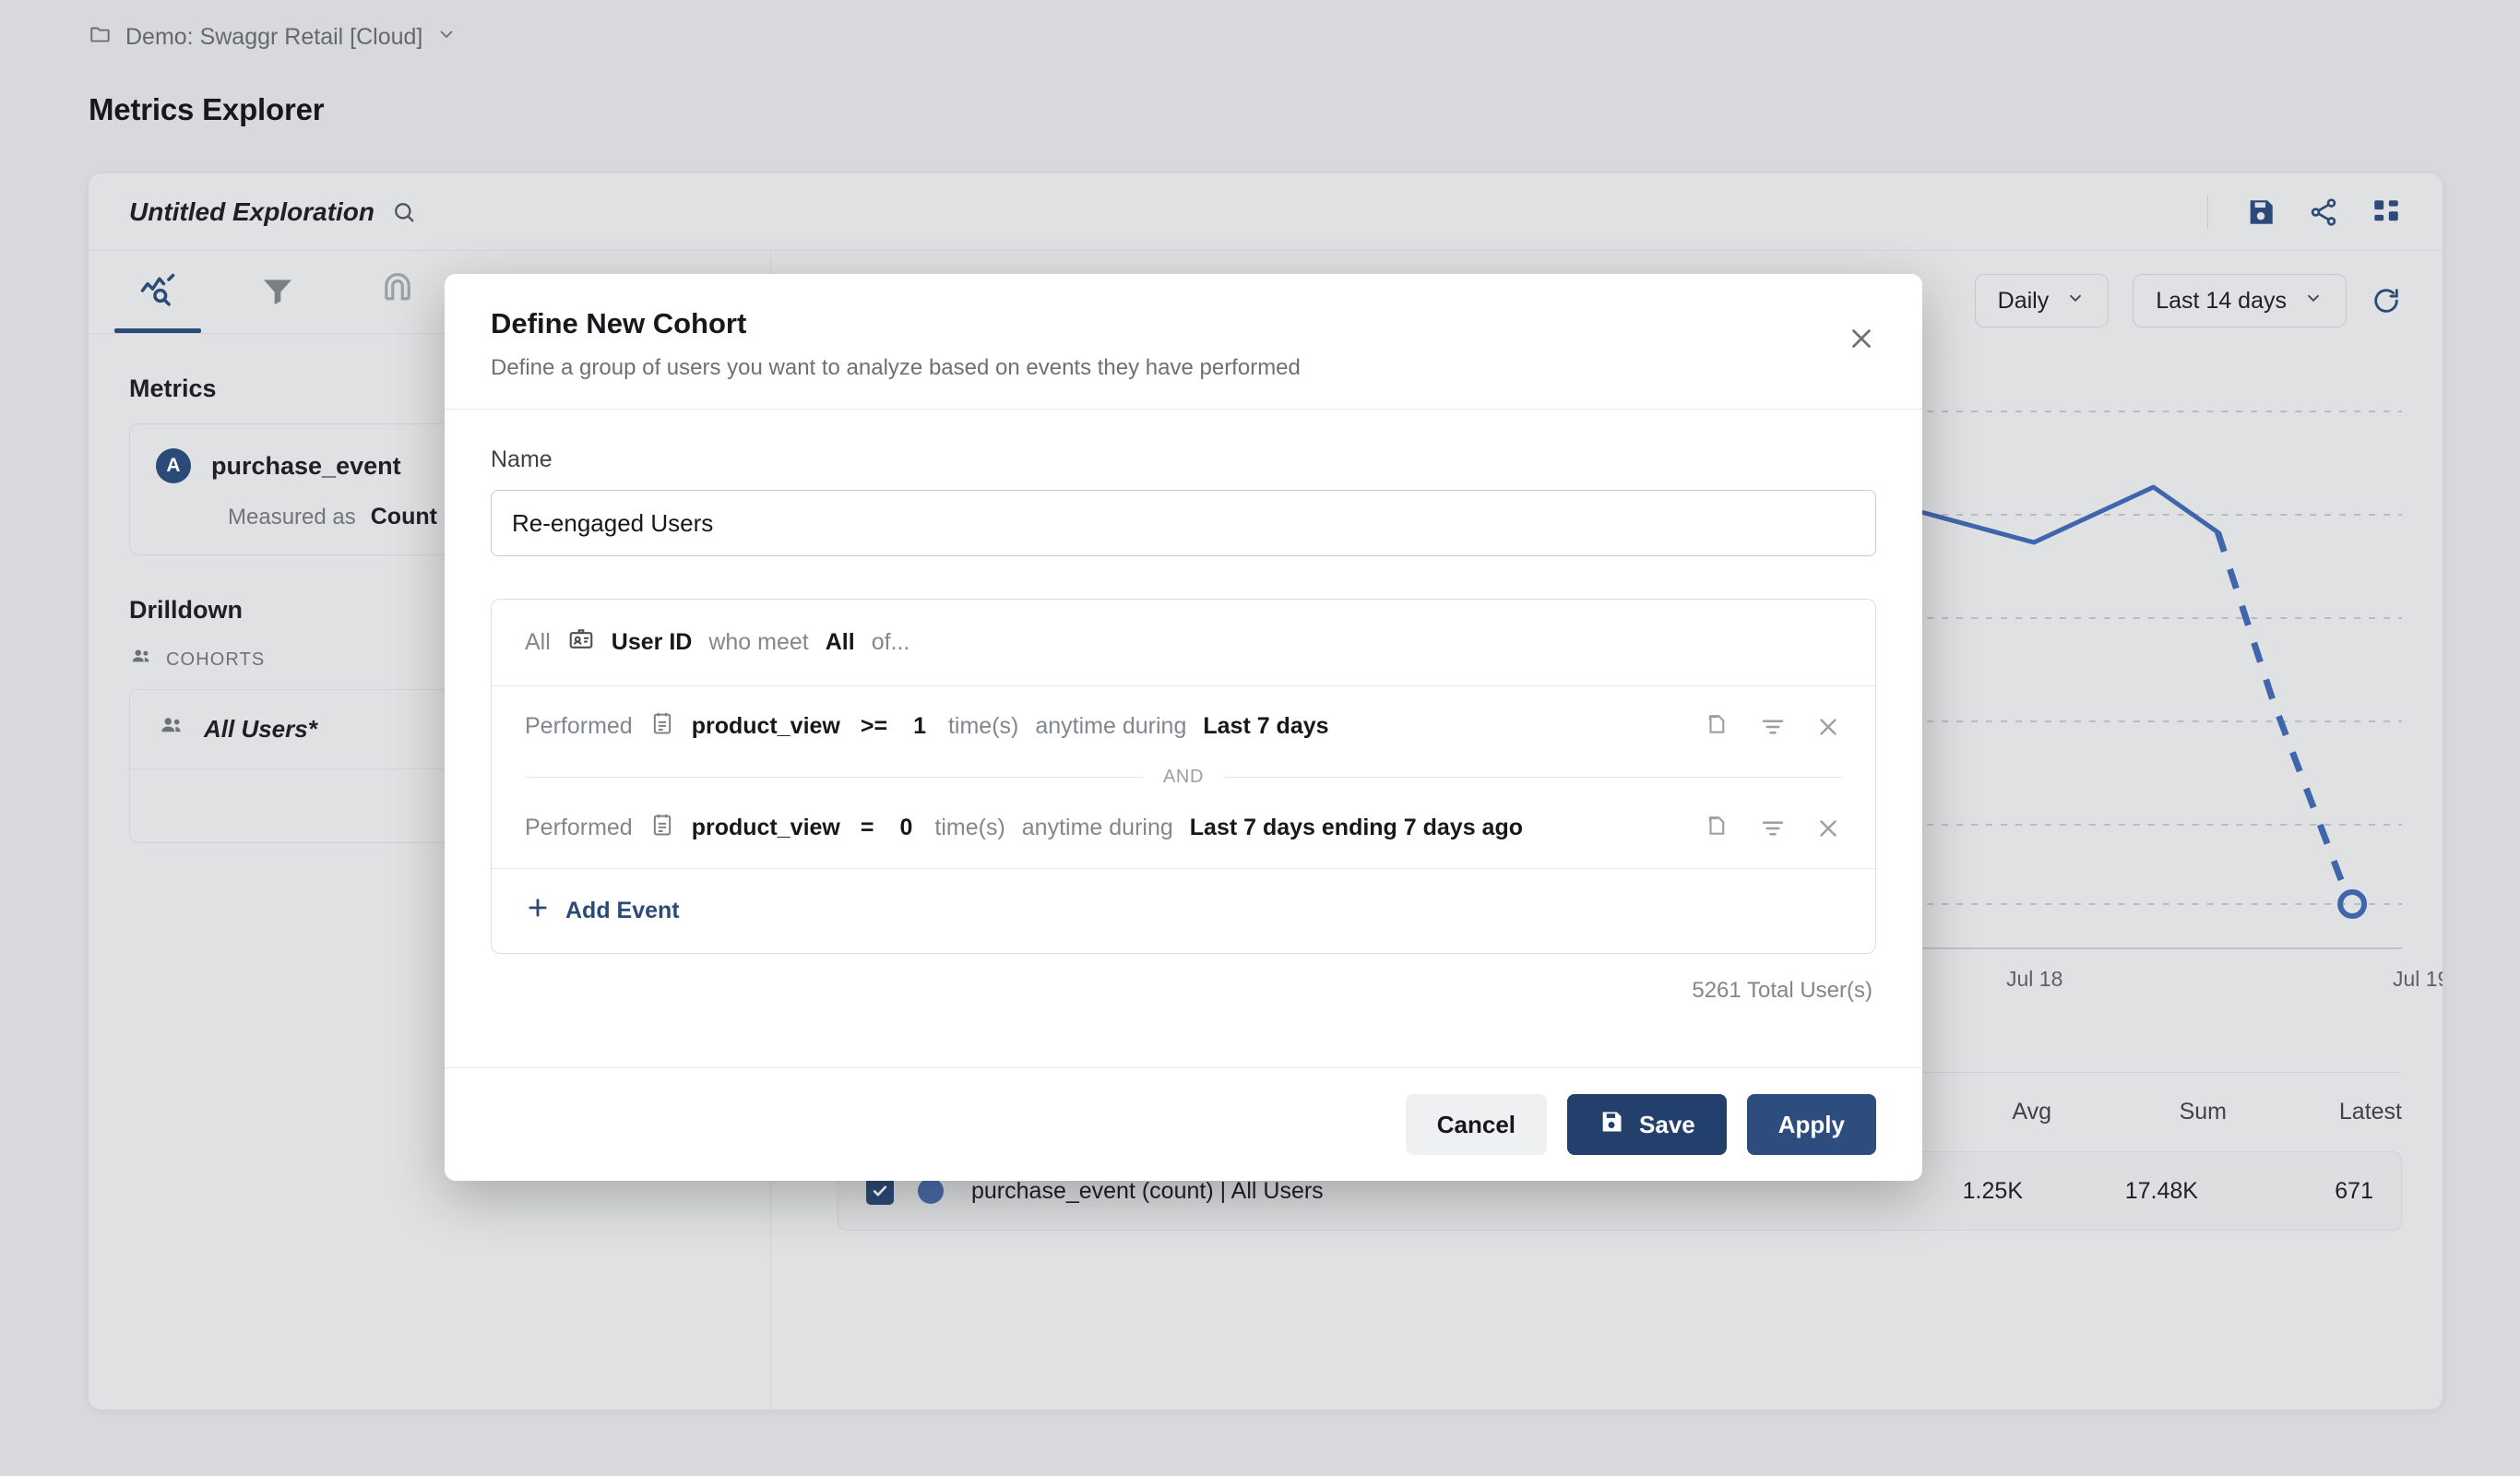  What do you see at coordinates (1183, 1124) in the screenshot?
I see `modal-footer: Cancel Save Apply` at bounding box center [1183, 1124].